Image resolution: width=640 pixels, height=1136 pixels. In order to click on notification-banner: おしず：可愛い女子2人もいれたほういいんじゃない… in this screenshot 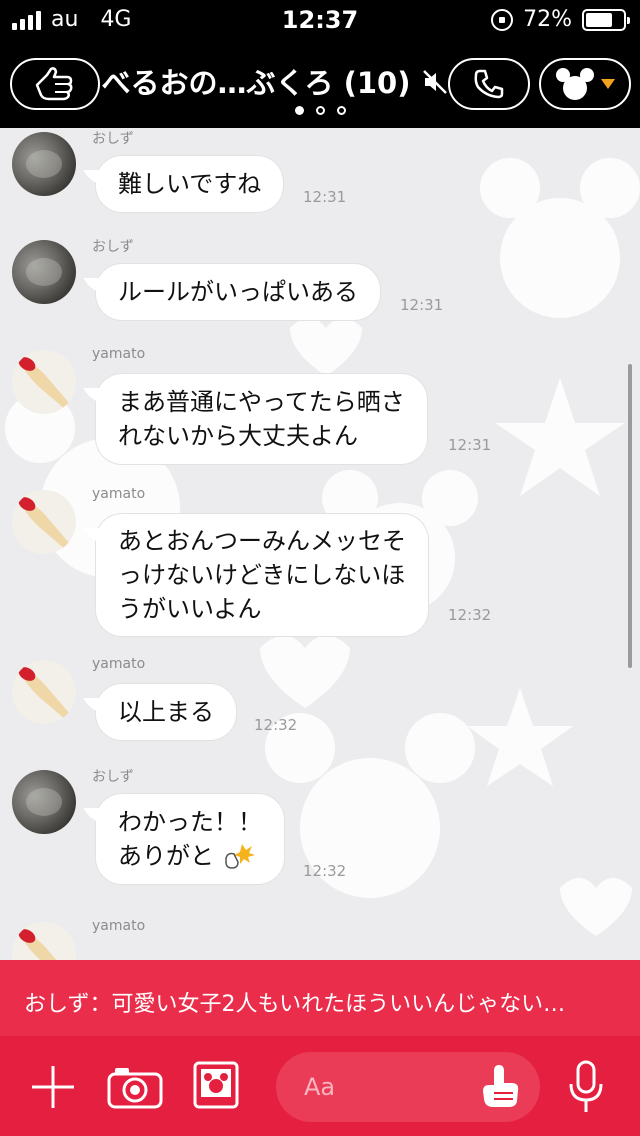, I will do `click(320, 998)`.